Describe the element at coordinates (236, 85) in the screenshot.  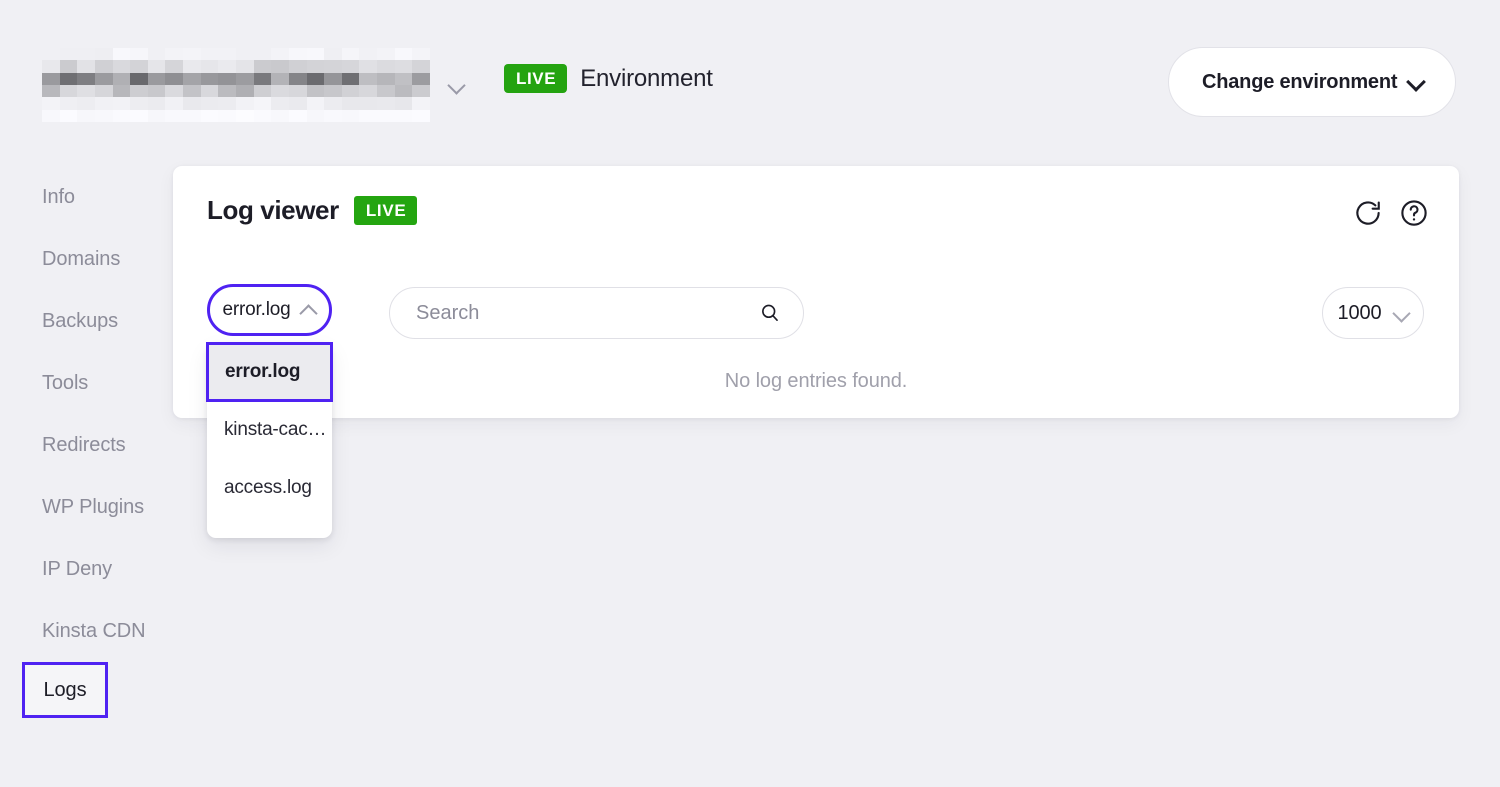
I see `site-name-redacted` at that location.